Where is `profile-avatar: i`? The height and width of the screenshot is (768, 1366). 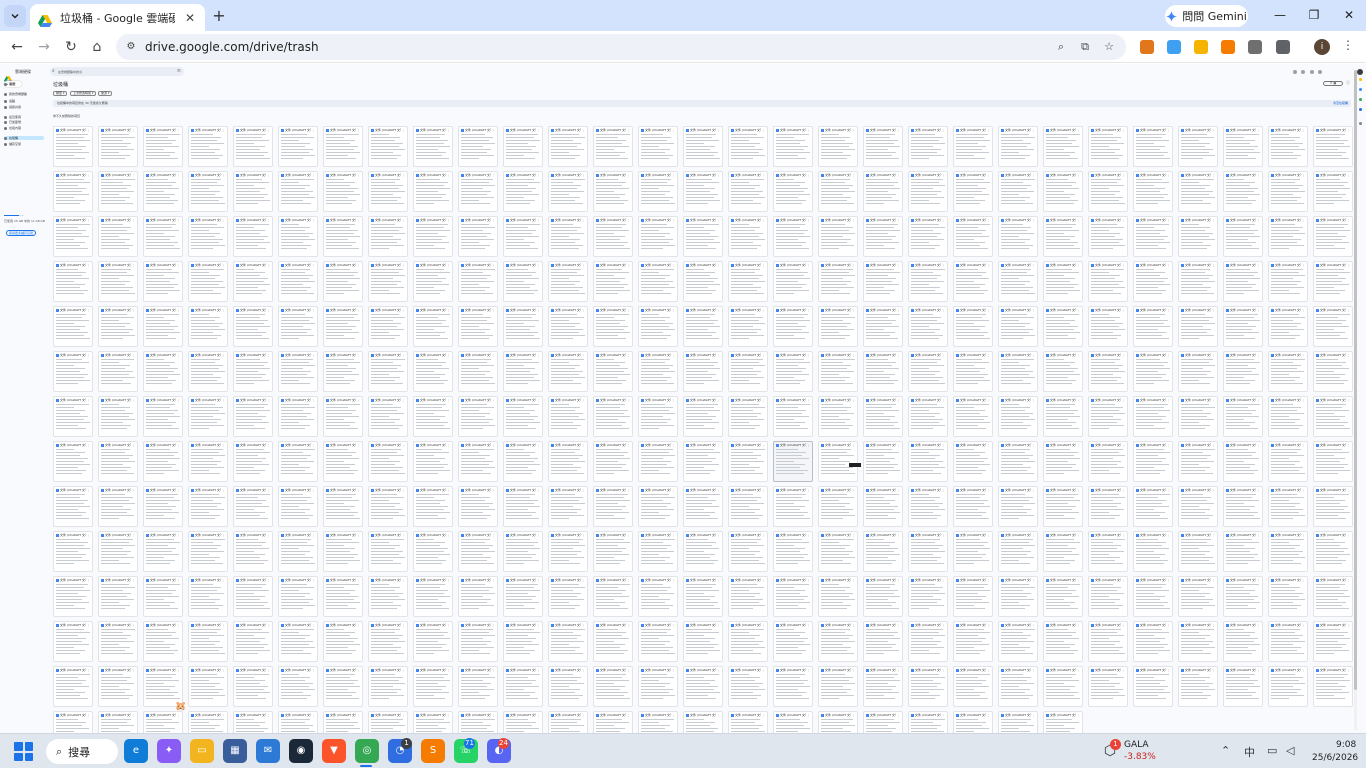 profile-avatar: i is located at coordinates (1322, 47).